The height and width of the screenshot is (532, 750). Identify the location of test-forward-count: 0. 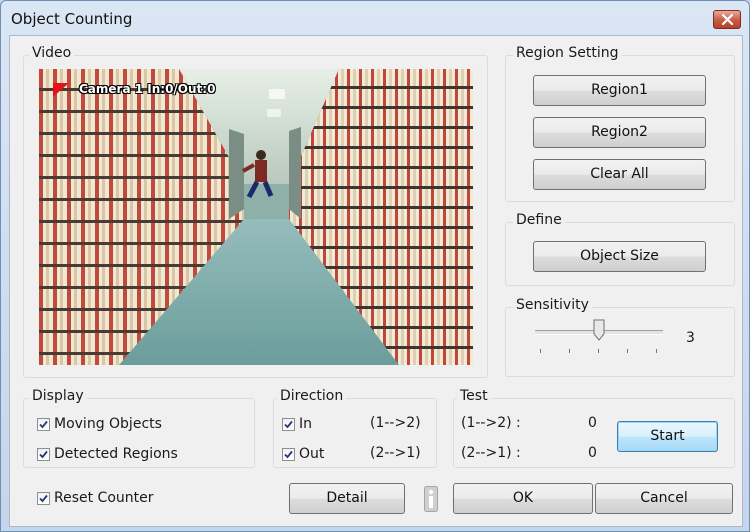
(592, 423).